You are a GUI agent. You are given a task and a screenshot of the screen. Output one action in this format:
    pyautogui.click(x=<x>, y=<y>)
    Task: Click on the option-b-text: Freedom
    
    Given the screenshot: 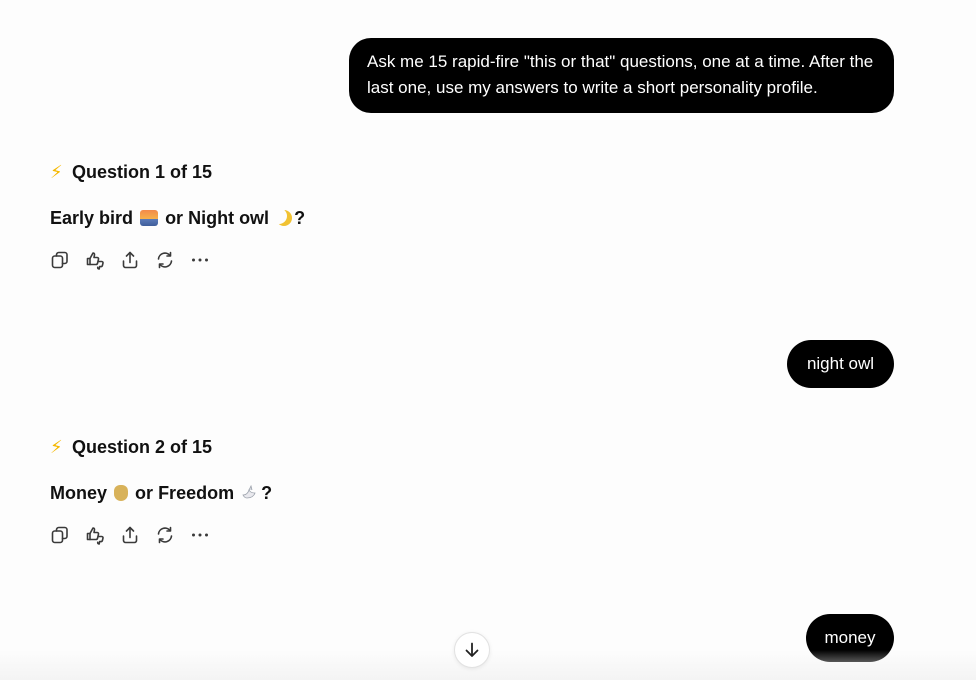 What is the action you would take?
    pyautogui.click(x=196, y=493)
    